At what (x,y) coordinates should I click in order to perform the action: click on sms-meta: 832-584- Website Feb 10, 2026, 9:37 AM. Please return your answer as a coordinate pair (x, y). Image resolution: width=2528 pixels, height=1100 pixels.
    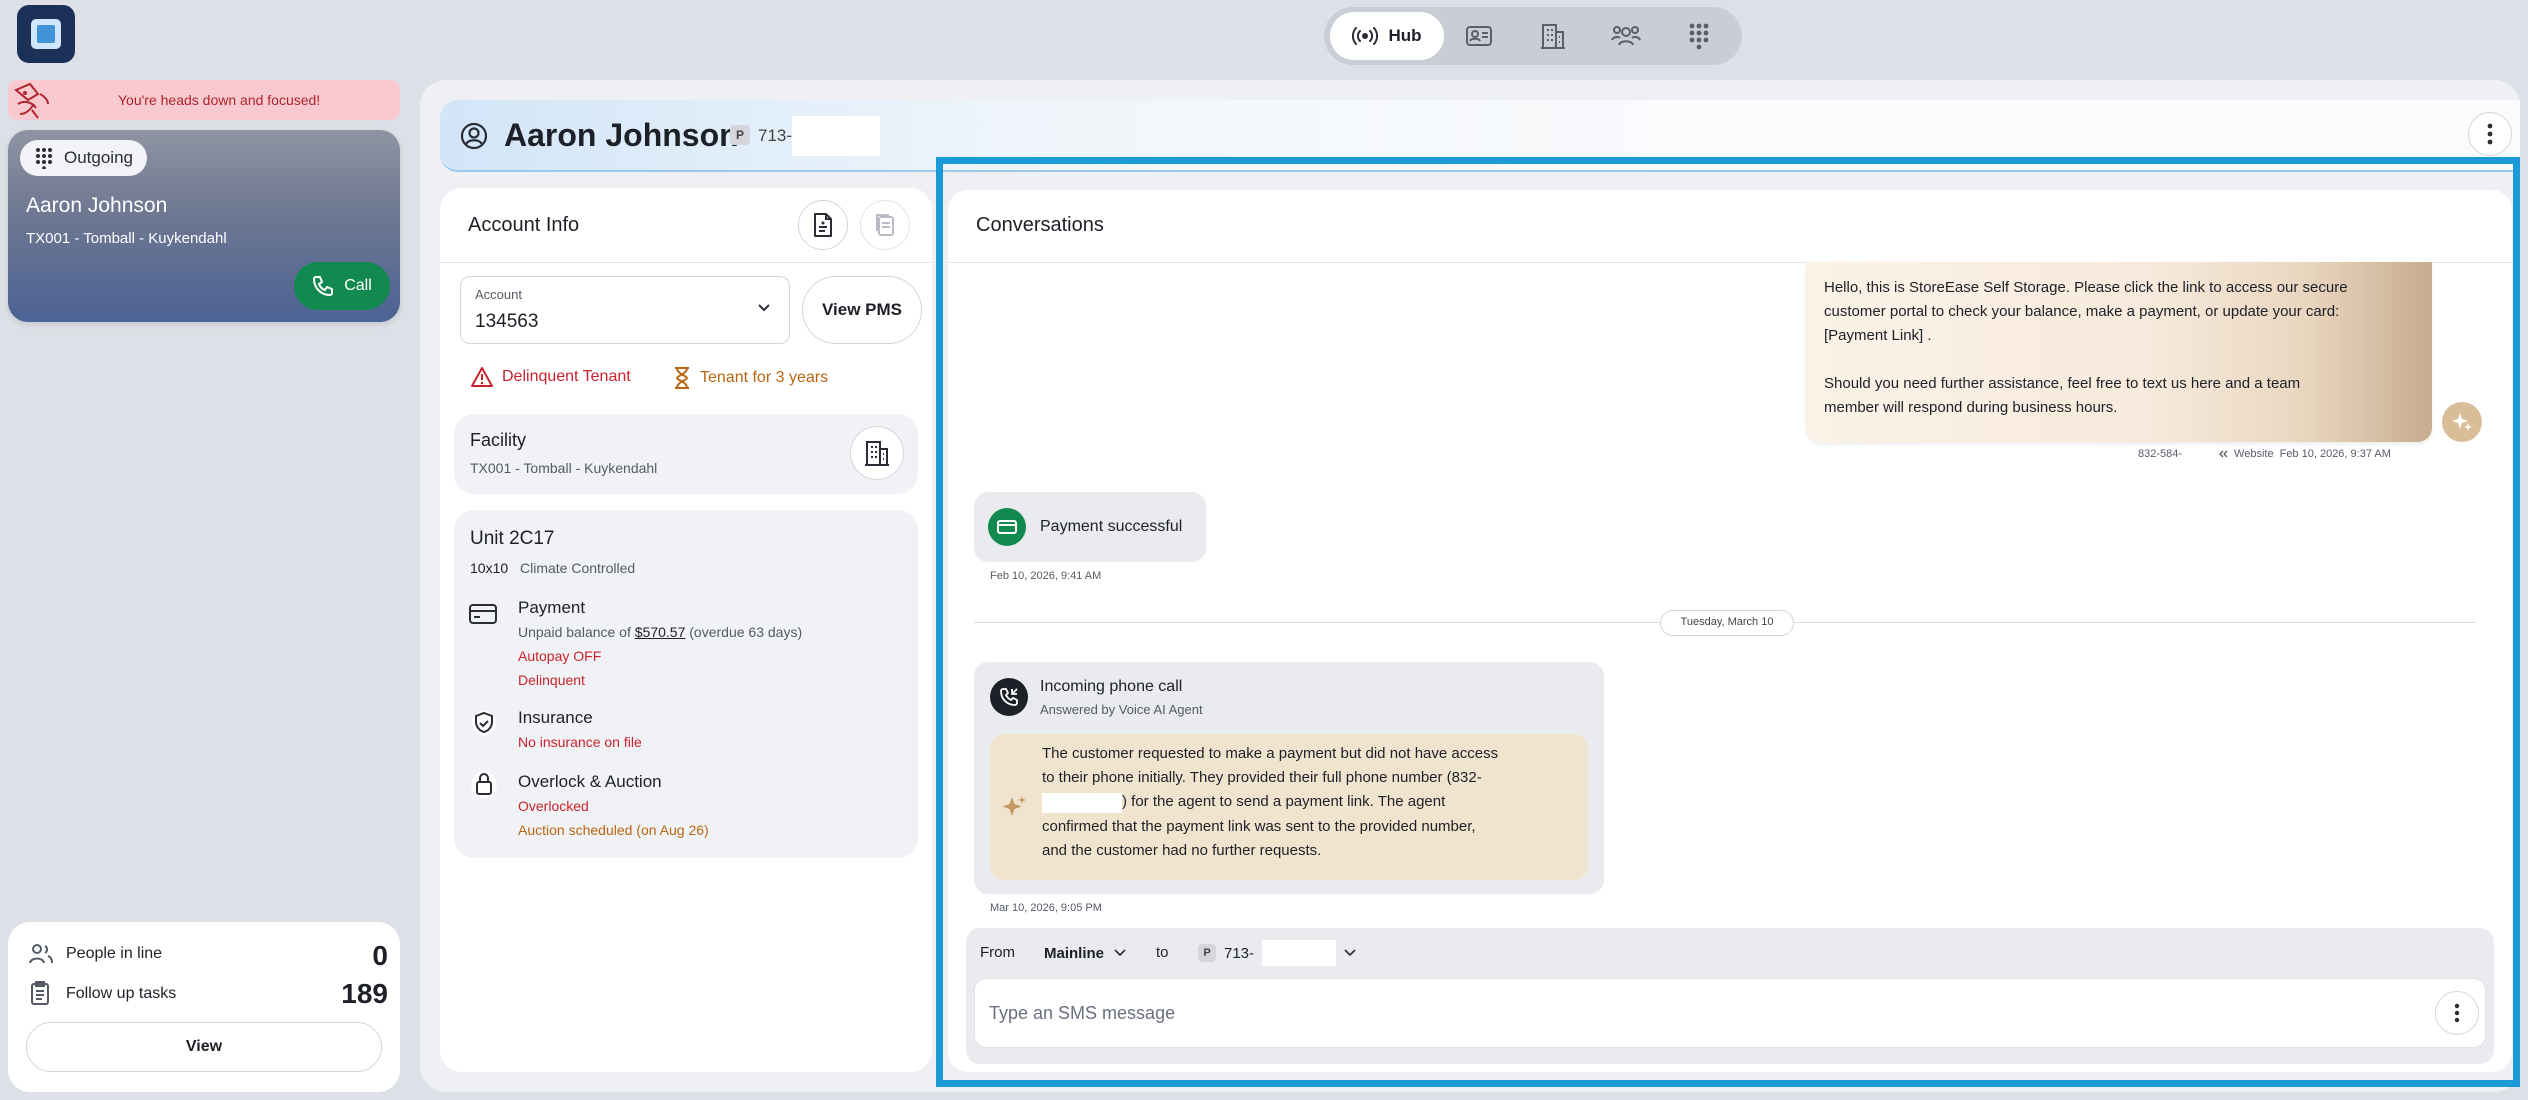
    Looking at the image, I should click on (2264, 454).